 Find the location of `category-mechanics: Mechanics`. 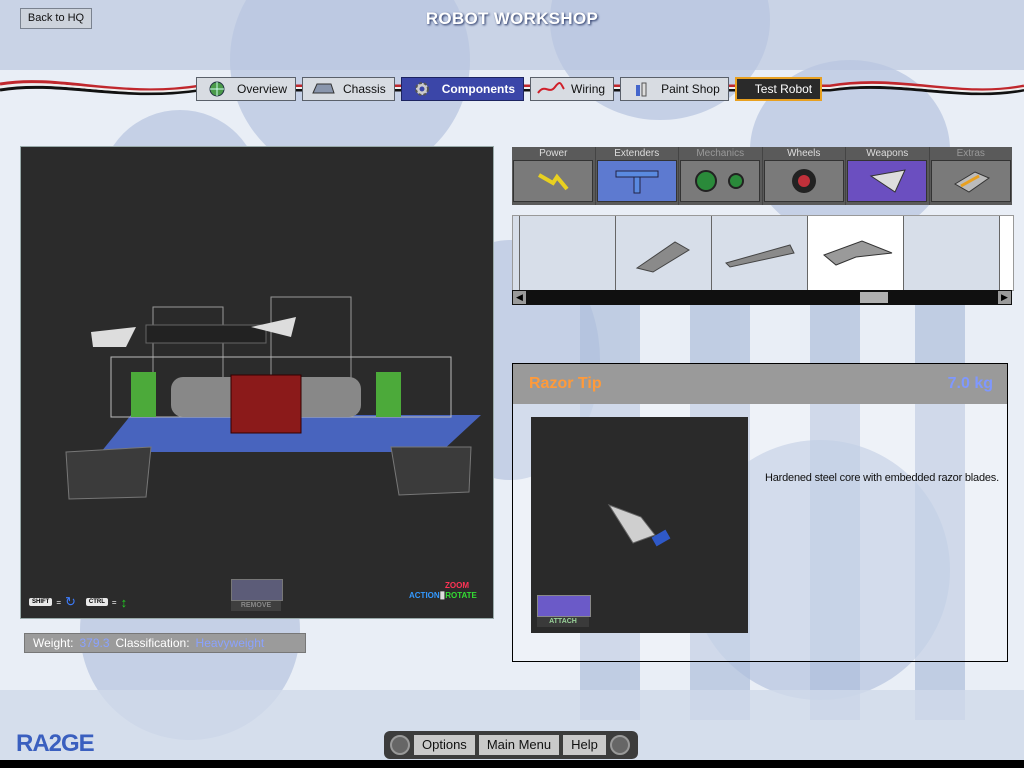

category-mechanics: Mechanics is located at coordinates (721, 176).